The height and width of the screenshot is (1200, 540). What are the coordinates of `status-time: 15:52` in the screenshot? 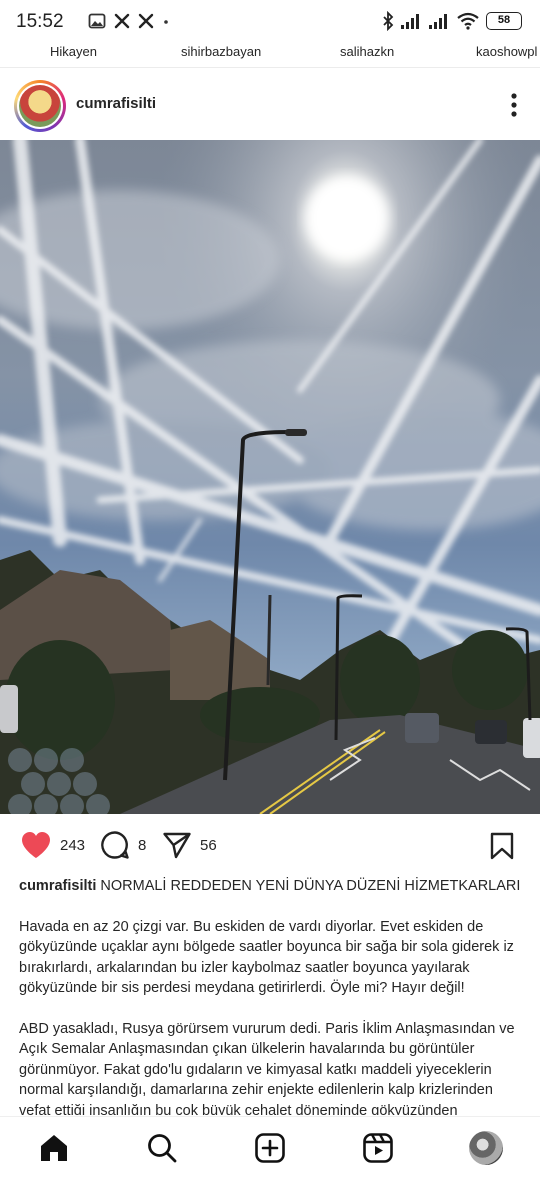 It's located at (40, 21).